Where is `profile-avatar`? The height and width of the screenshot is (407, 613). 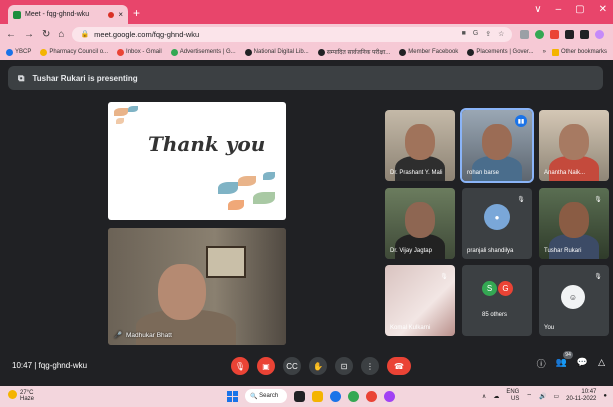 profile-avatar is located at coordinates (600, 34).